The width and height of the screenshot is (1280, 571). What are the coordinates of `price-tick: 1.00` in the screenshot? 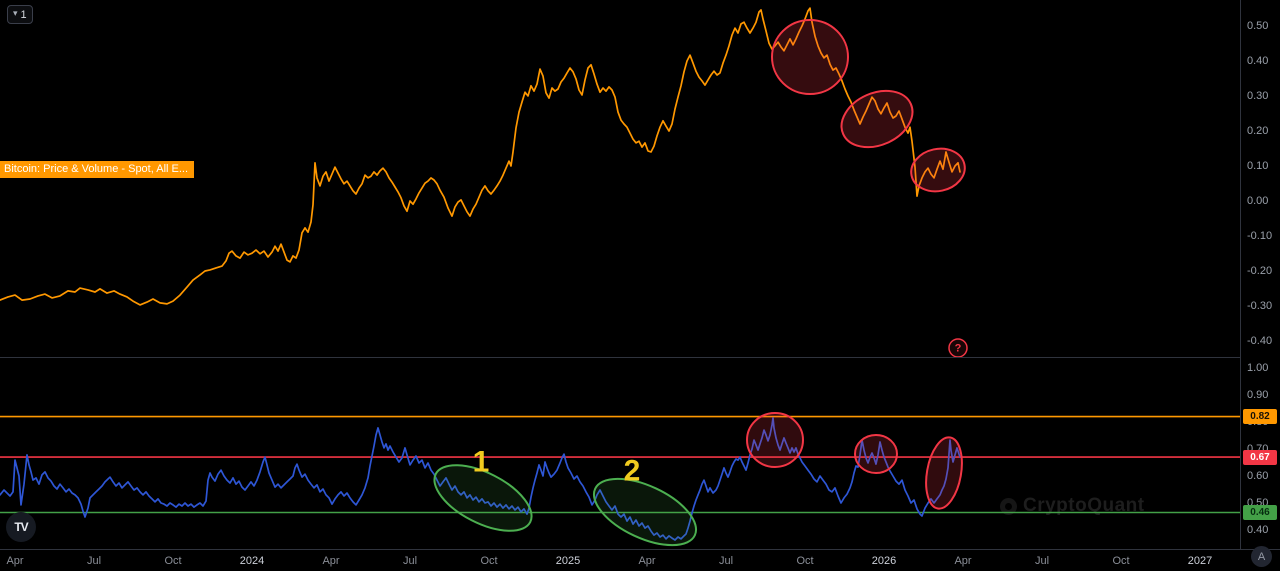 It's located at (1258, 368).